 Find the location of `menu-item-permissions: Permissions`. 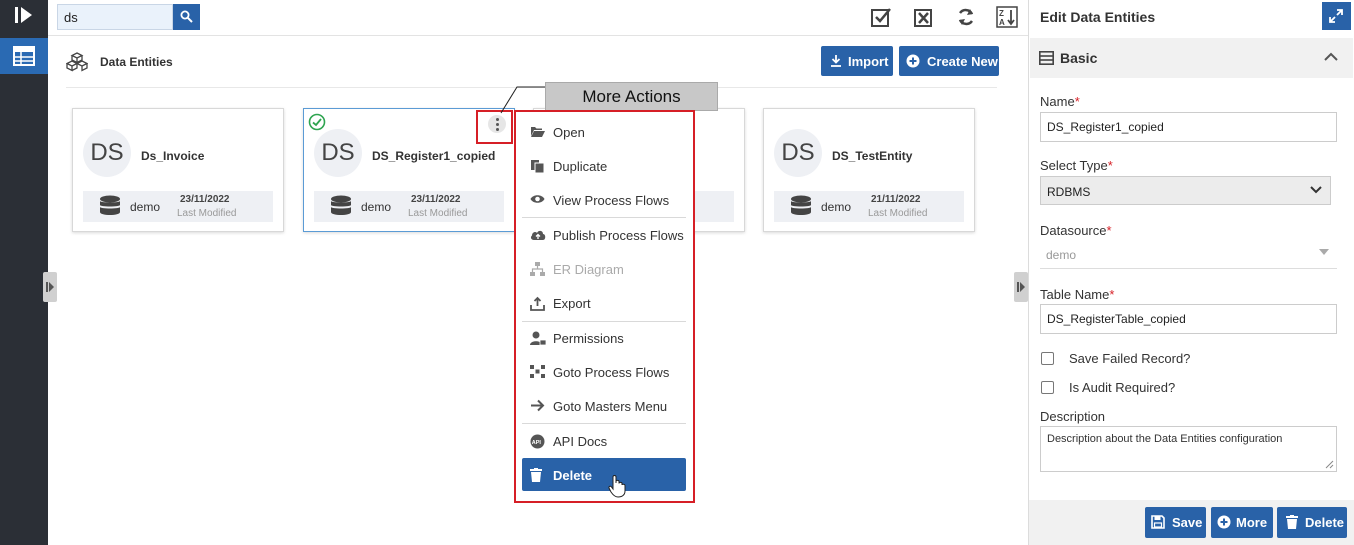

menu-item-permissions: Permissions is located at coordinates (604, 338).